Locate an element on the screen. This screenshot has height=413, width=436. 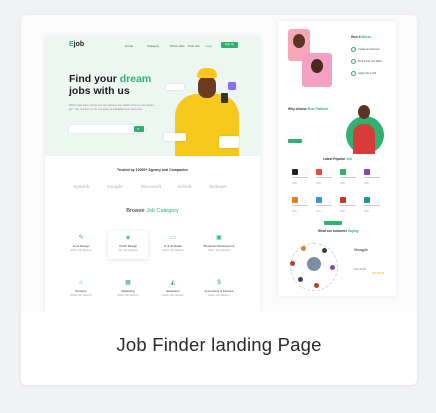
avatars-badge is located at coordinates (229, 142).